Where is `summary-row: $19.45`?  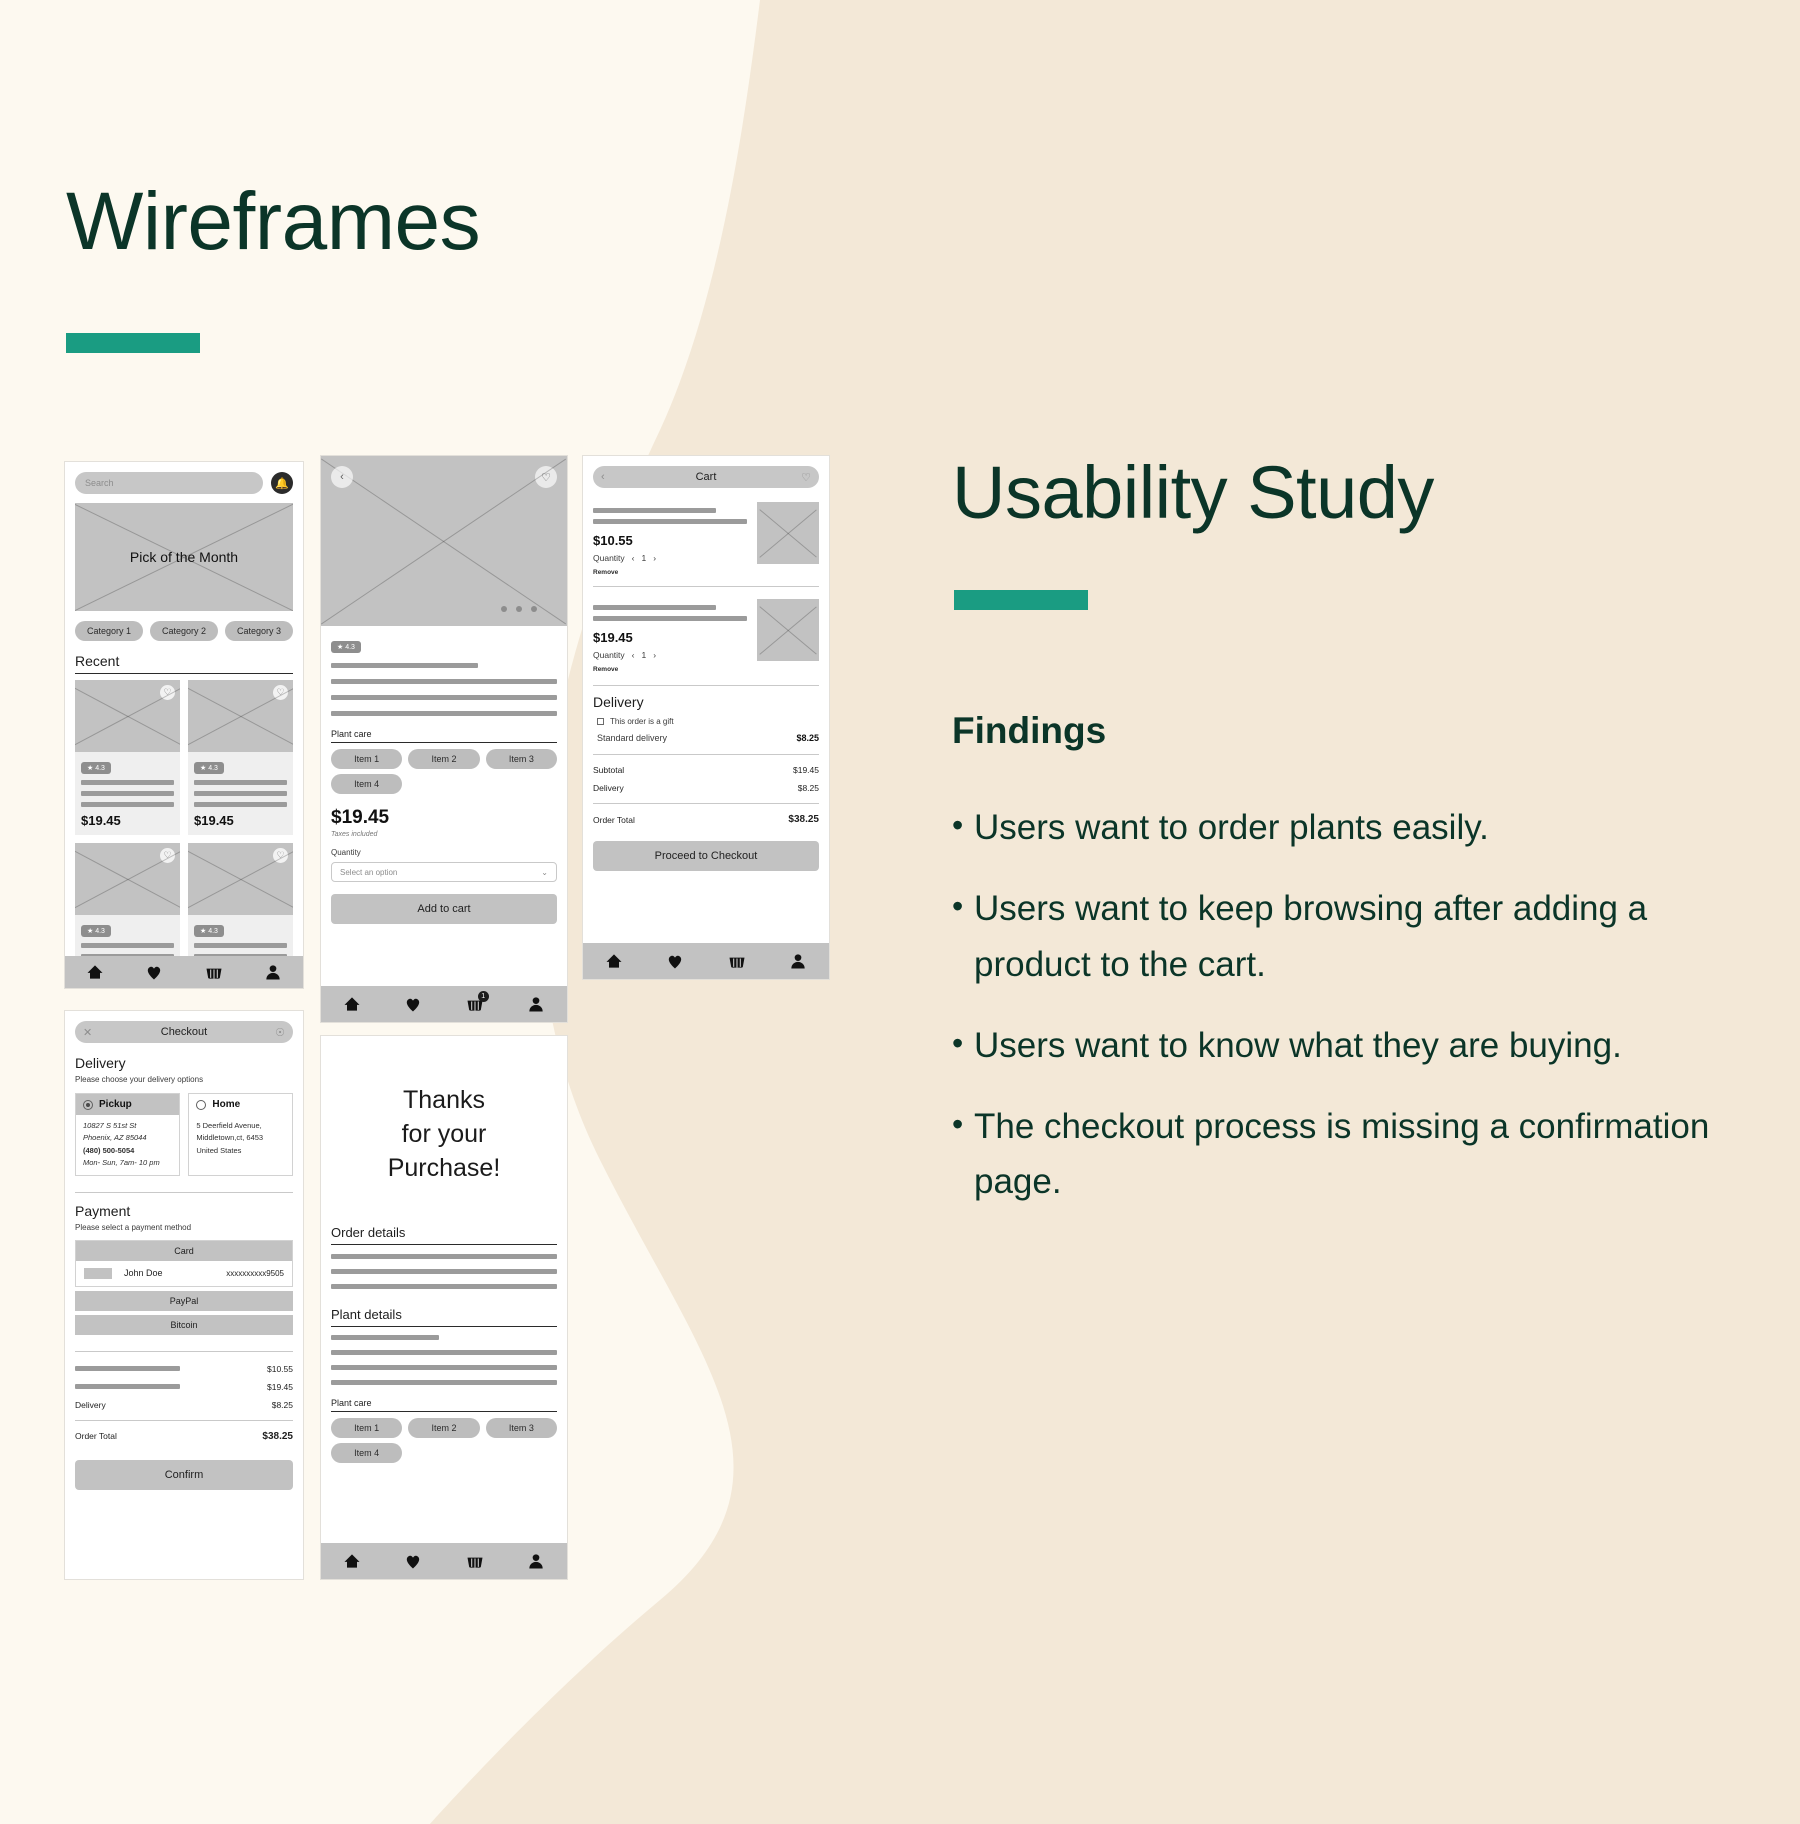 summary-row: $19.45 is located at coordinates (184, 1387).